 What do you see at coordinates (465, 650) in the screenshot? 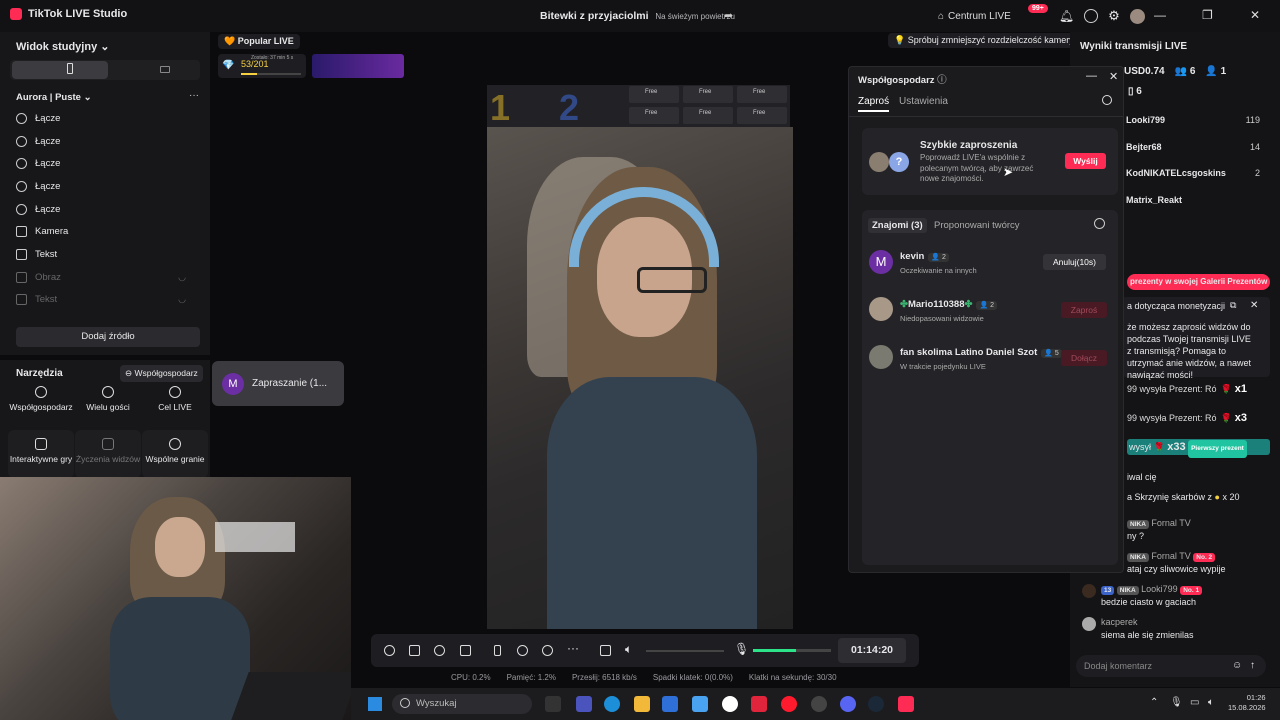
I see `add-media-icon` at bounding box center [465, 650].